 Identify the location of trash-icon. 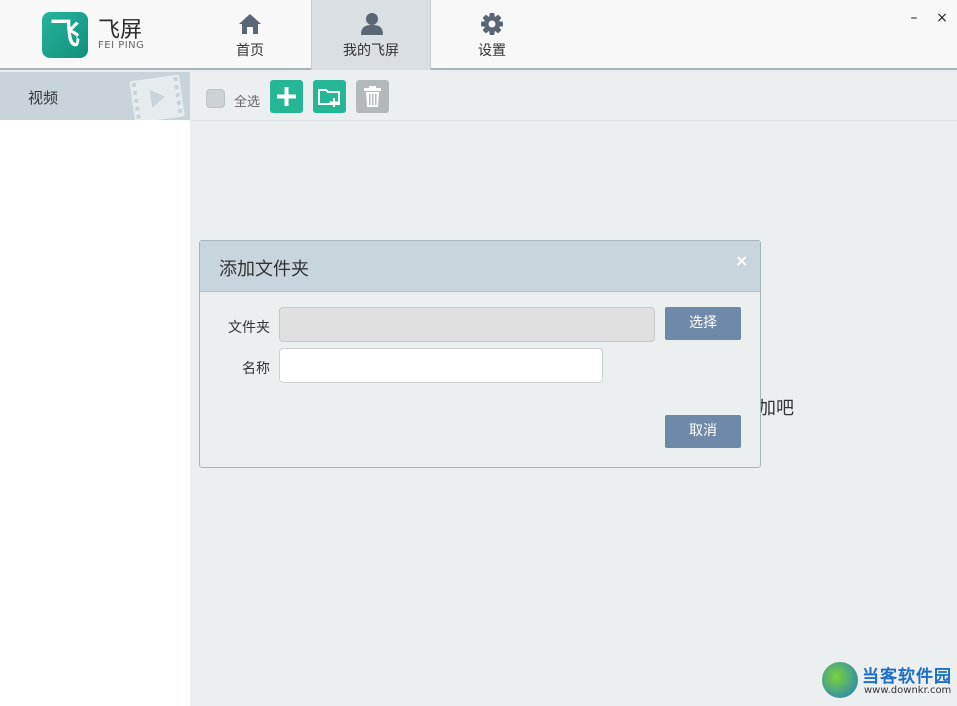
(372, 96).